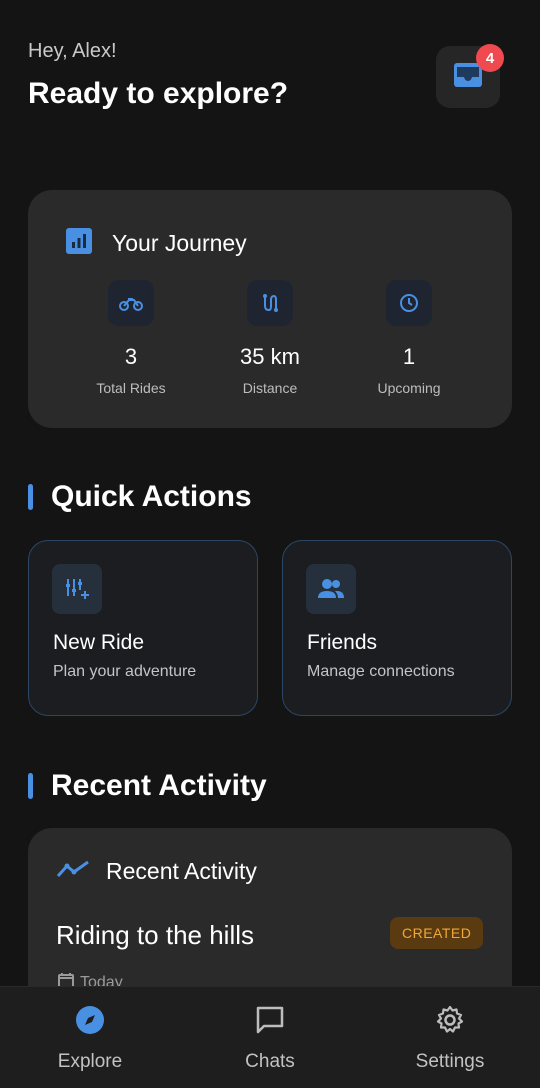 This screenshot has height=1088, width=540. What do you see at coordinates (270, 356) in the screenshot?
I see `stat-value: 35 km` at bounding box center [270, 356].